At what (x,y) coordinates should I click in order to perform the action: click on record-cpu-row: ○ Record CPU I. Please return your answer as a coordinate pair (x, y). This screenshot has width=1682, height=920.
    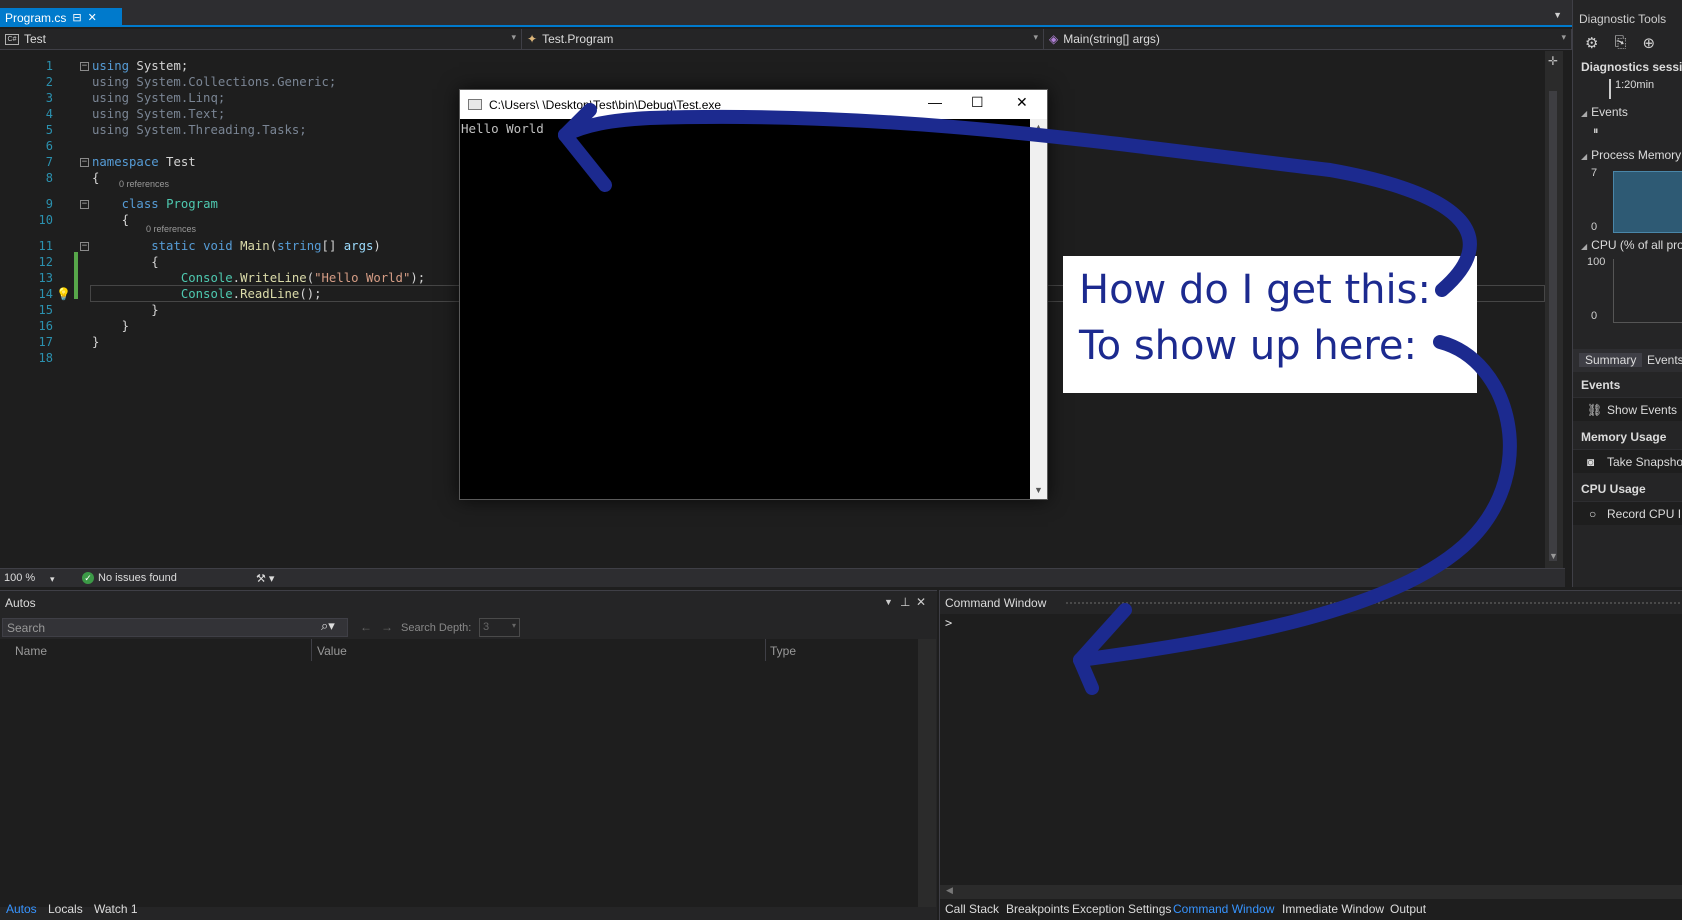
    Looking at the image, I should click on (1627, 513).